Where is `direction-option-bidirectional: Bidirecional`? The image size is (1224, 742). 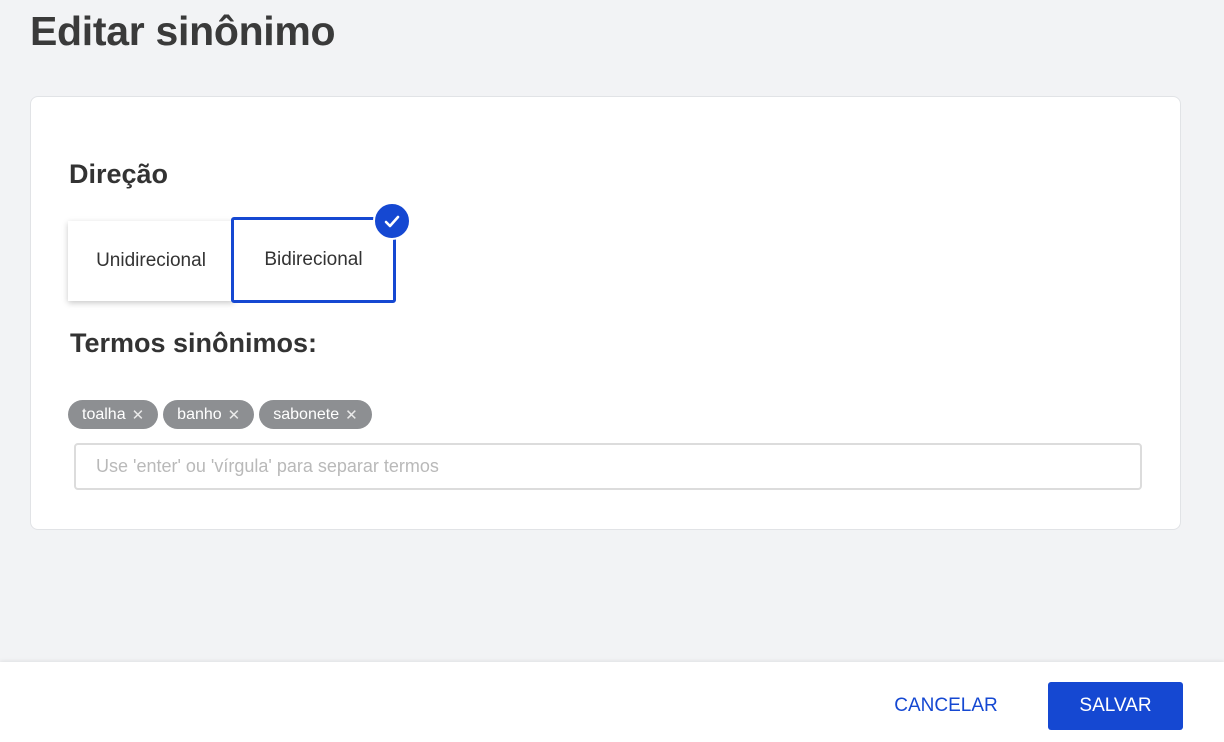
direction-option-bidirectional: Bidirecional is located at coordinates (313, 260).